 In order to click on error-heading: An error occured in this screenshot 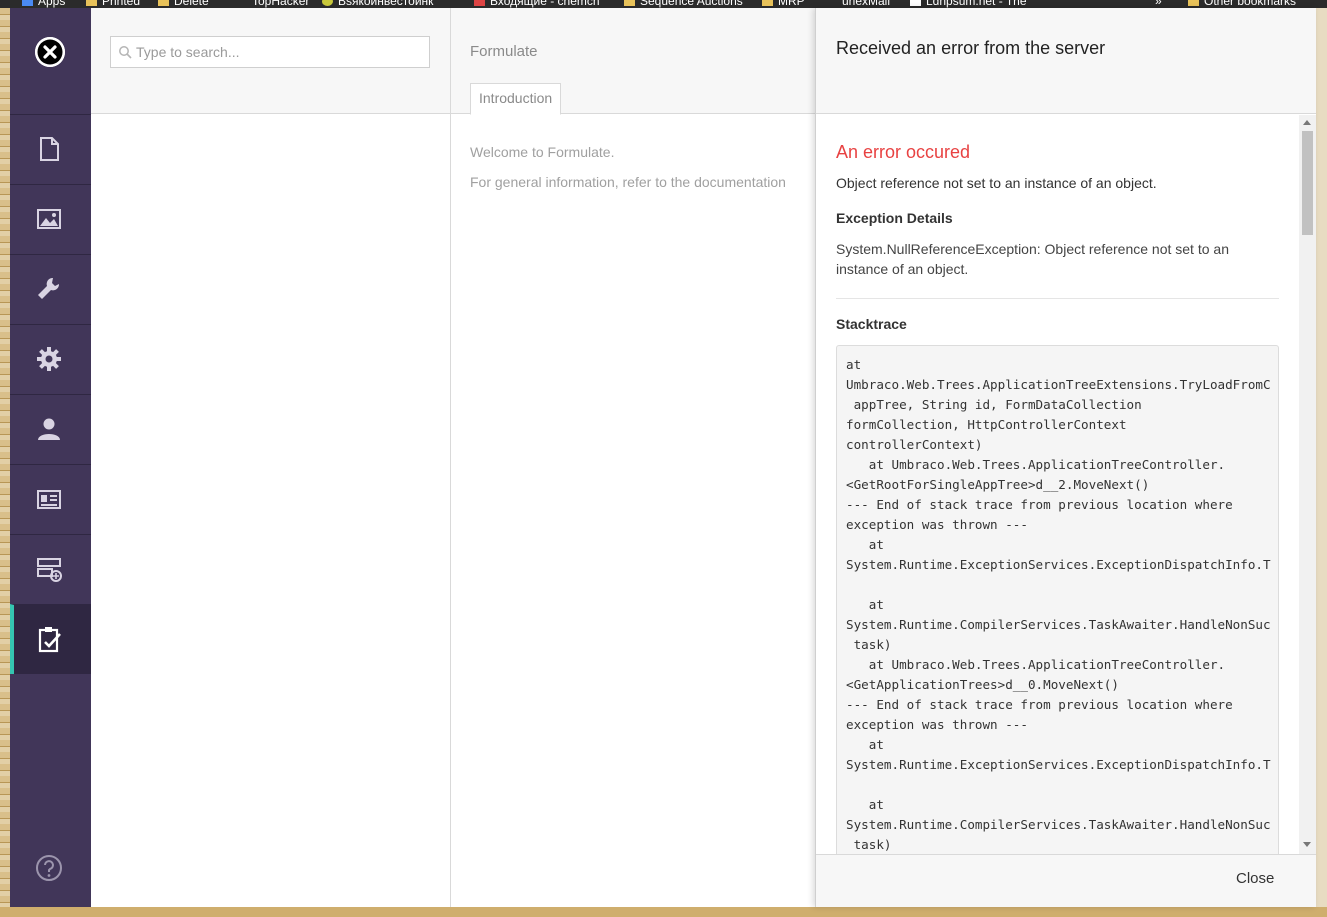, I will do `click(903, 152)`.